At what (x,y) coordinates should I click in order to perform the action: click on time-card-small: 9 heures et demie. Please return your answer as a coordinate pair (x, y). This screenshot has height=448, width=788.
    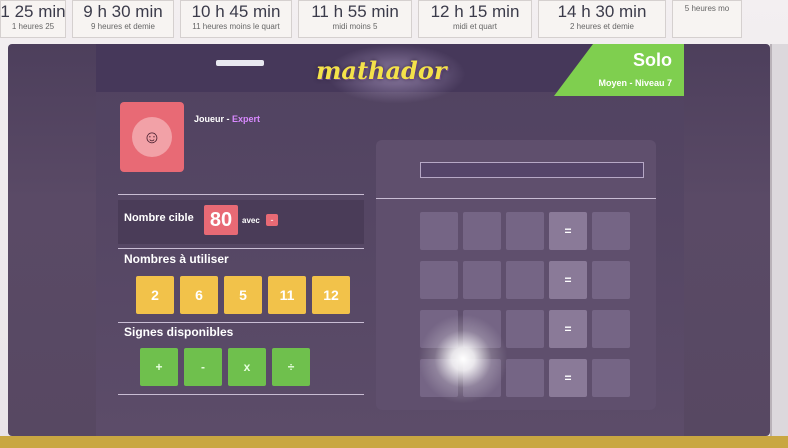
    Looking at the image, I should click on (123, 26).